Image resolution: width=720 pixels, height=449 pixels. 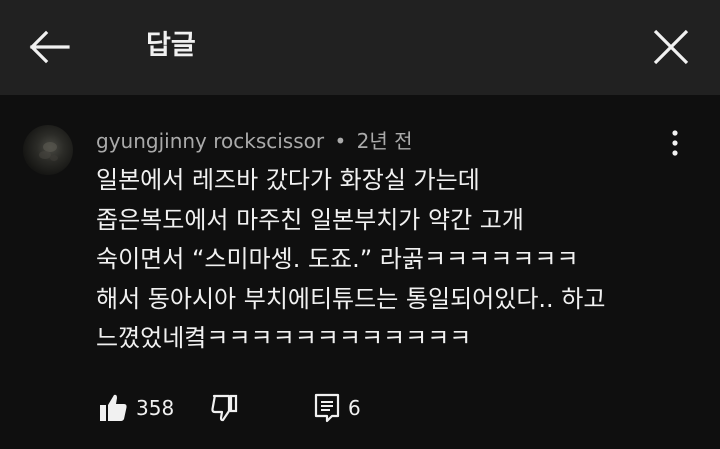 I want to click on back-button, so click(x=49, y=47).